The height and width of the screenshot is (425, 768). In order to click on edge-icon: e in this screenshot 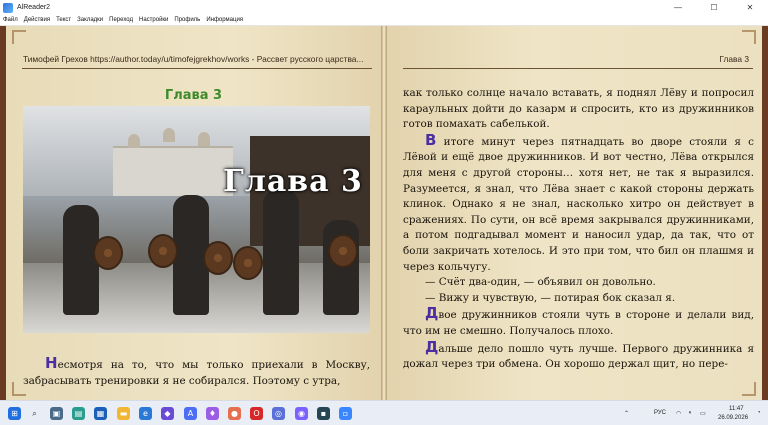, I will do `click(145, 413)`.